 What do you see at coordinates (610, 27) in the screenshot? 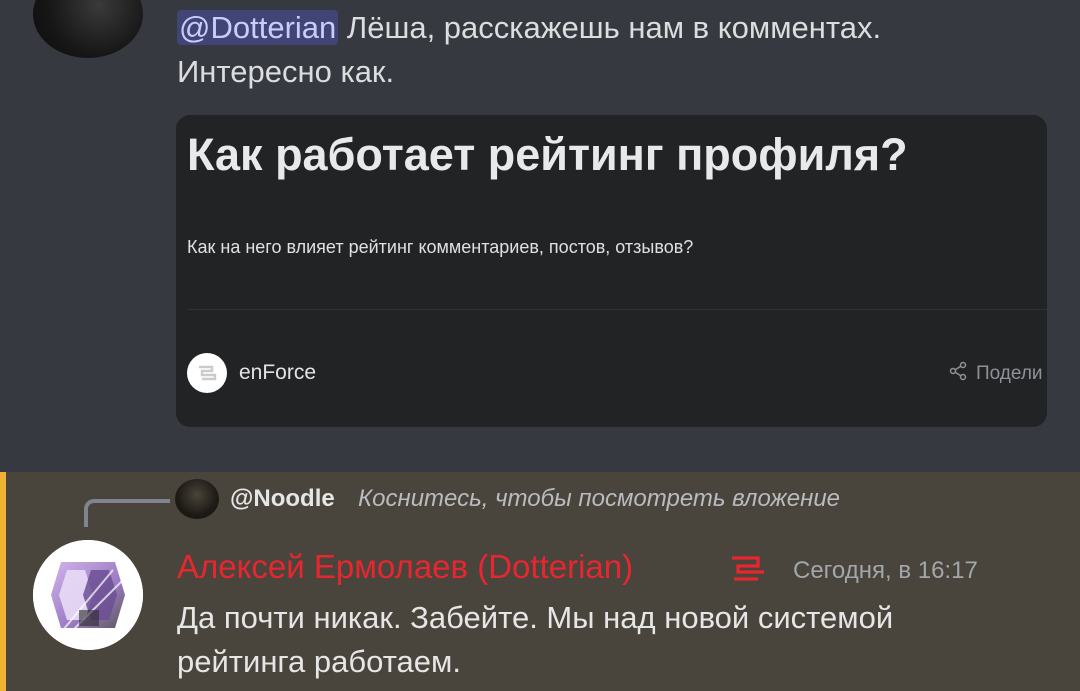
I see `message-text-line1: Лёша, расскажешь нам в комментах.` at bounding box center [610, 27].